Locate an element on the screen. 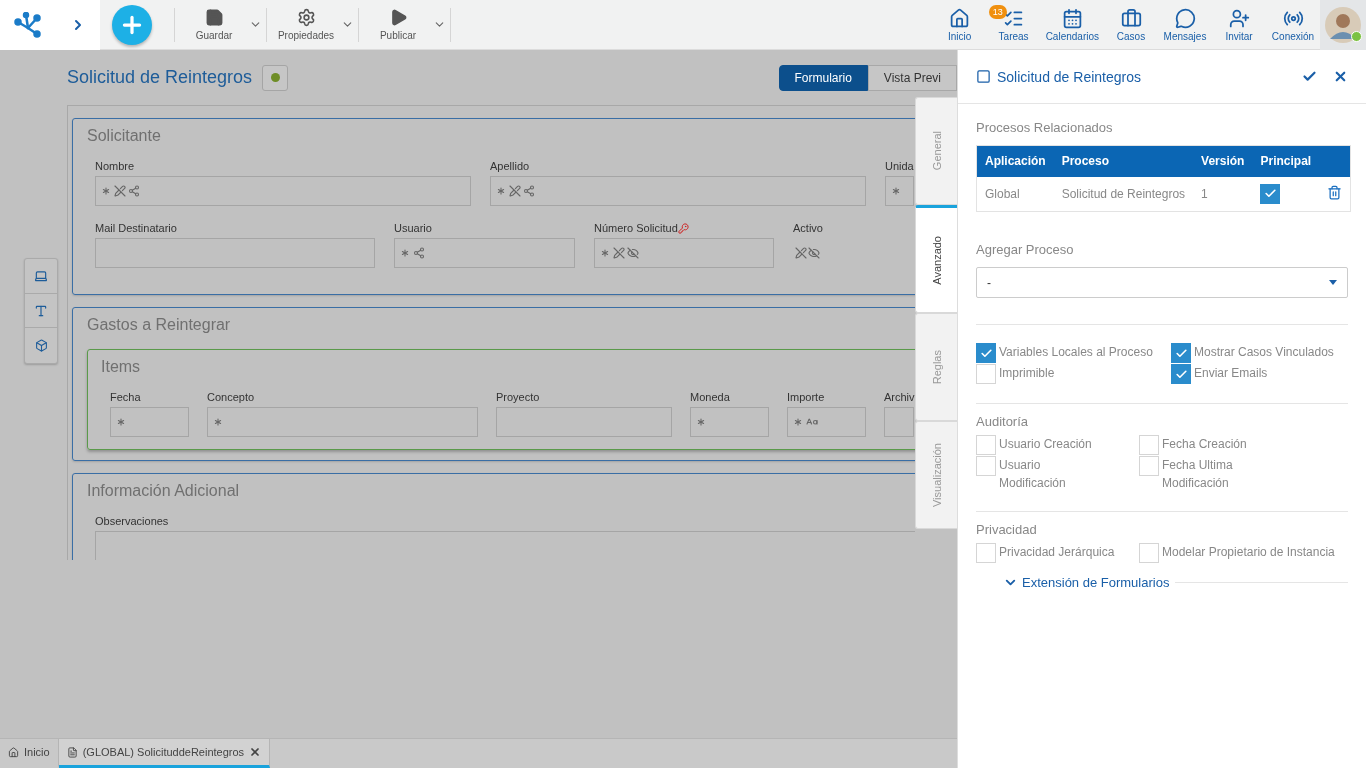 The image size is (1366, 768). option-label: Variables Locales al Proceso is located at coordinates (1076, 352).